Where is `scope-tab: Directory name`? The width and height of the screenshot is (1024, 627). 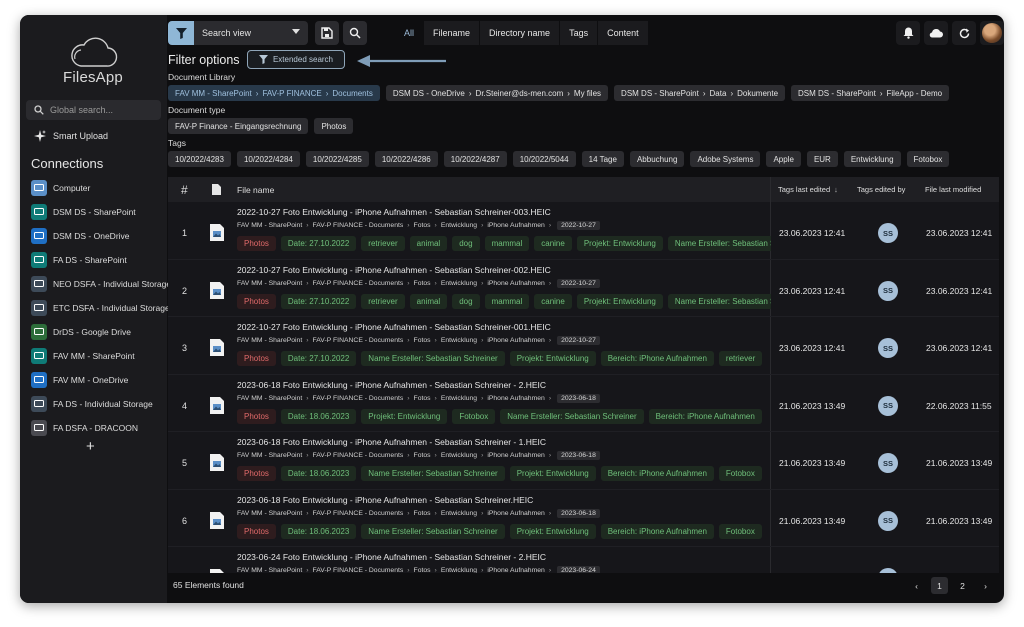 scope-tab: Directory name is located at coordinates (520, 33).